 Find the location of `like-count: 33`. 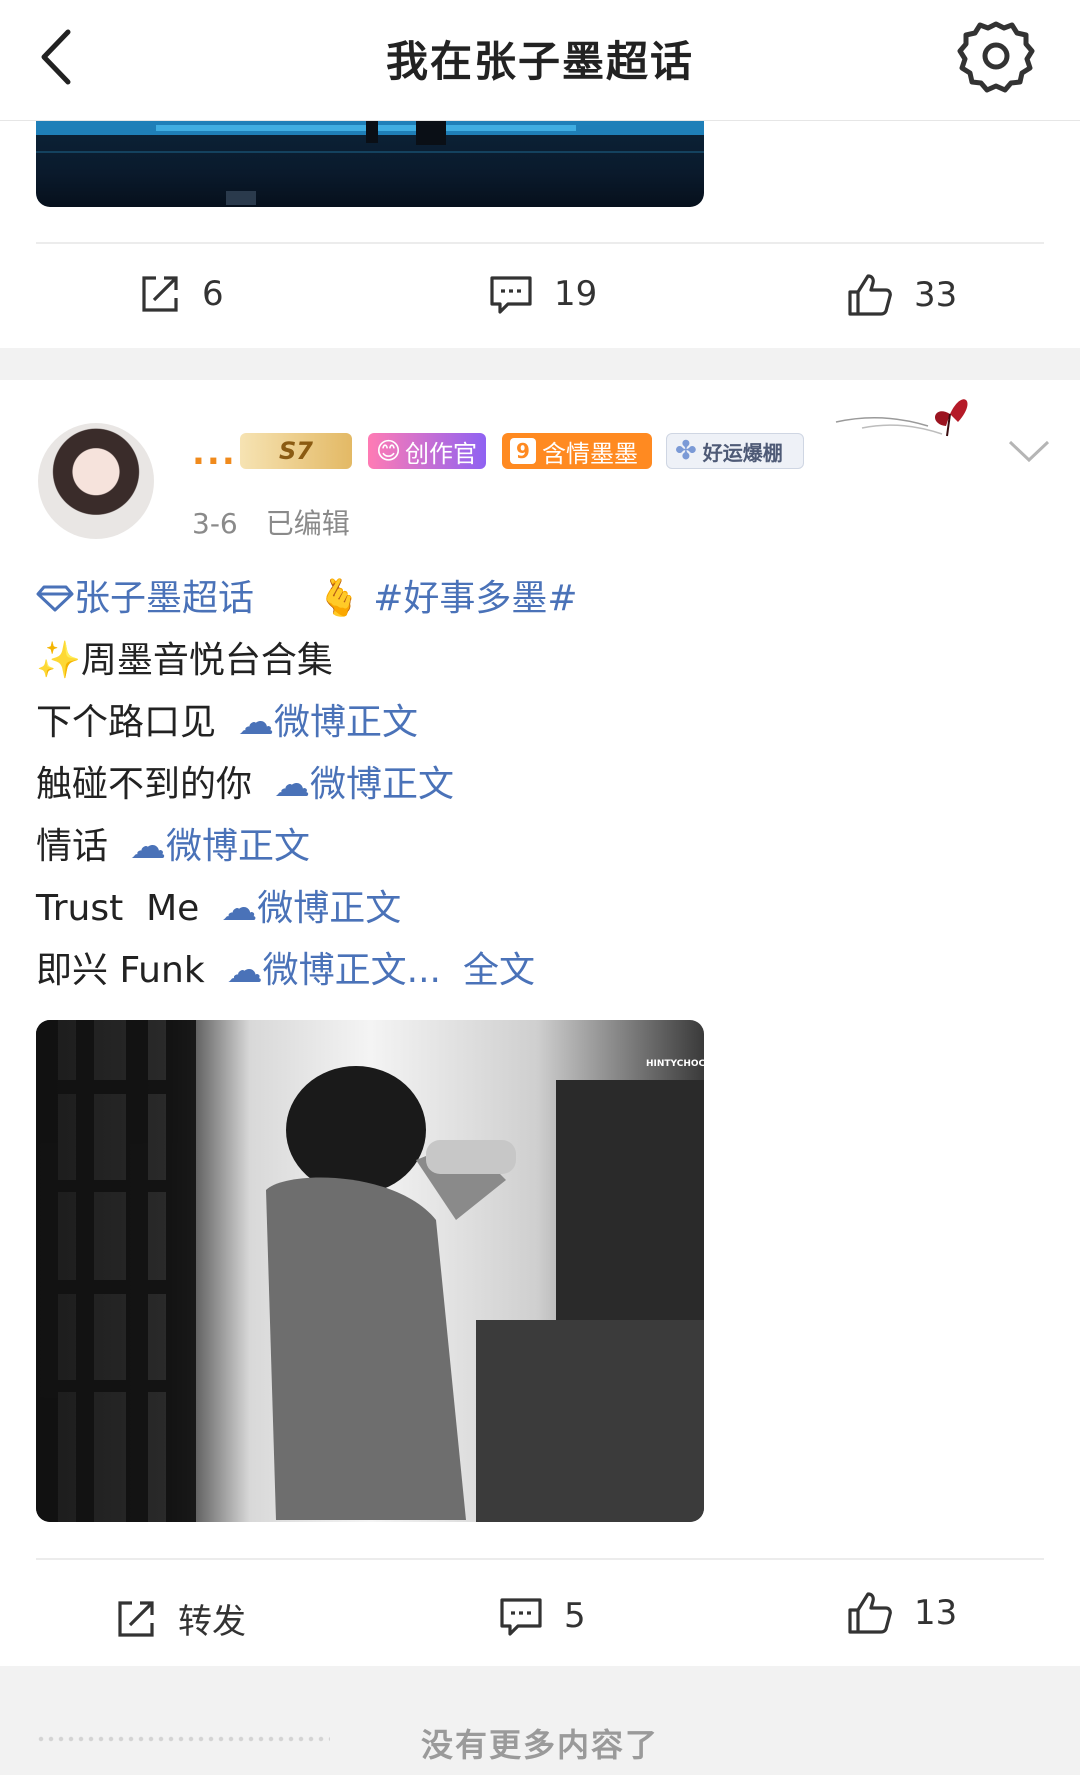

like-count: 33 is located at coordinates (936, 295).